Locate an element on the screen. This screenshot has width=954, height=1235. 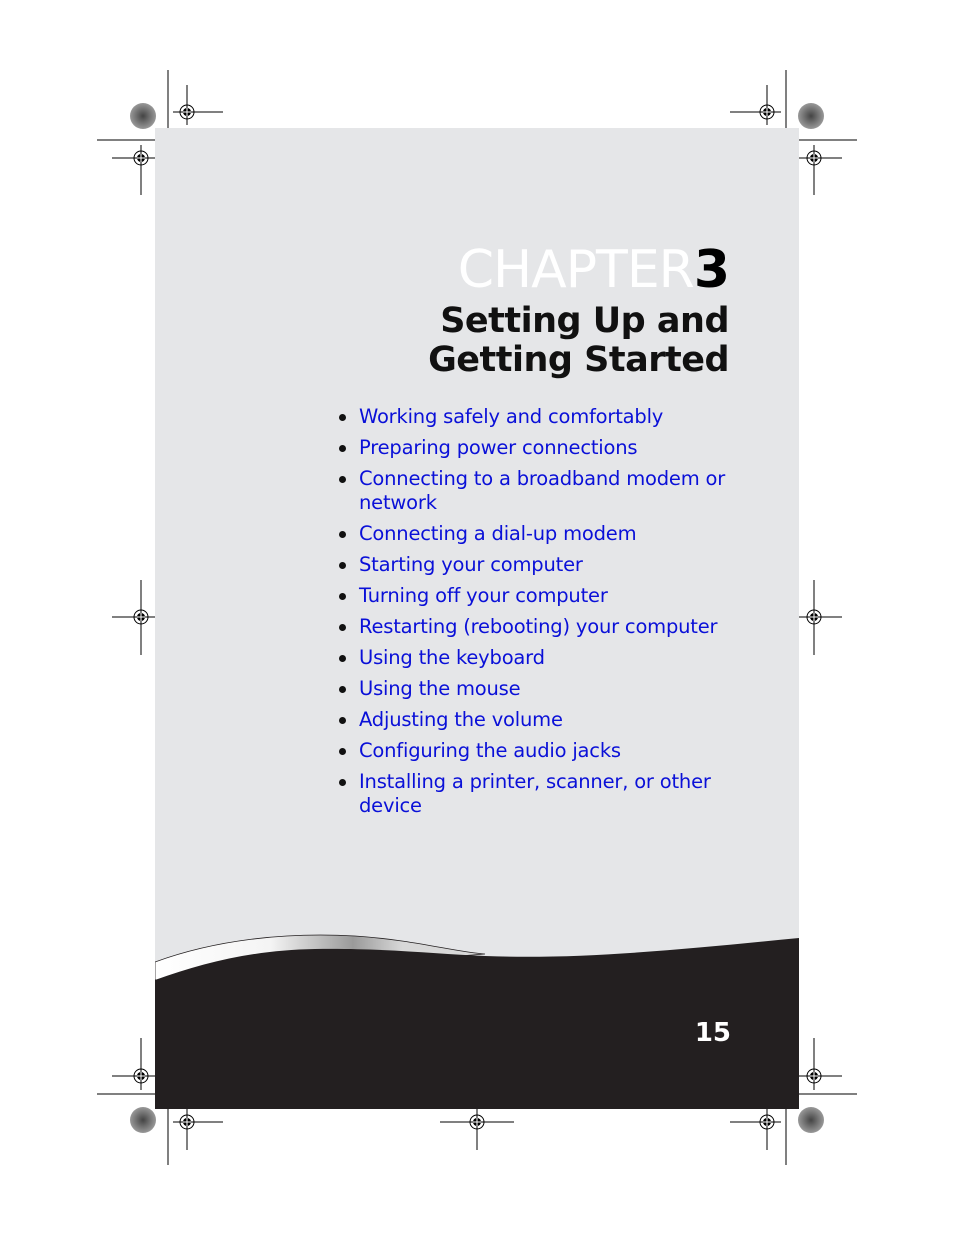
topic-link: Turning off your computer is located at coordinates (483, 595).